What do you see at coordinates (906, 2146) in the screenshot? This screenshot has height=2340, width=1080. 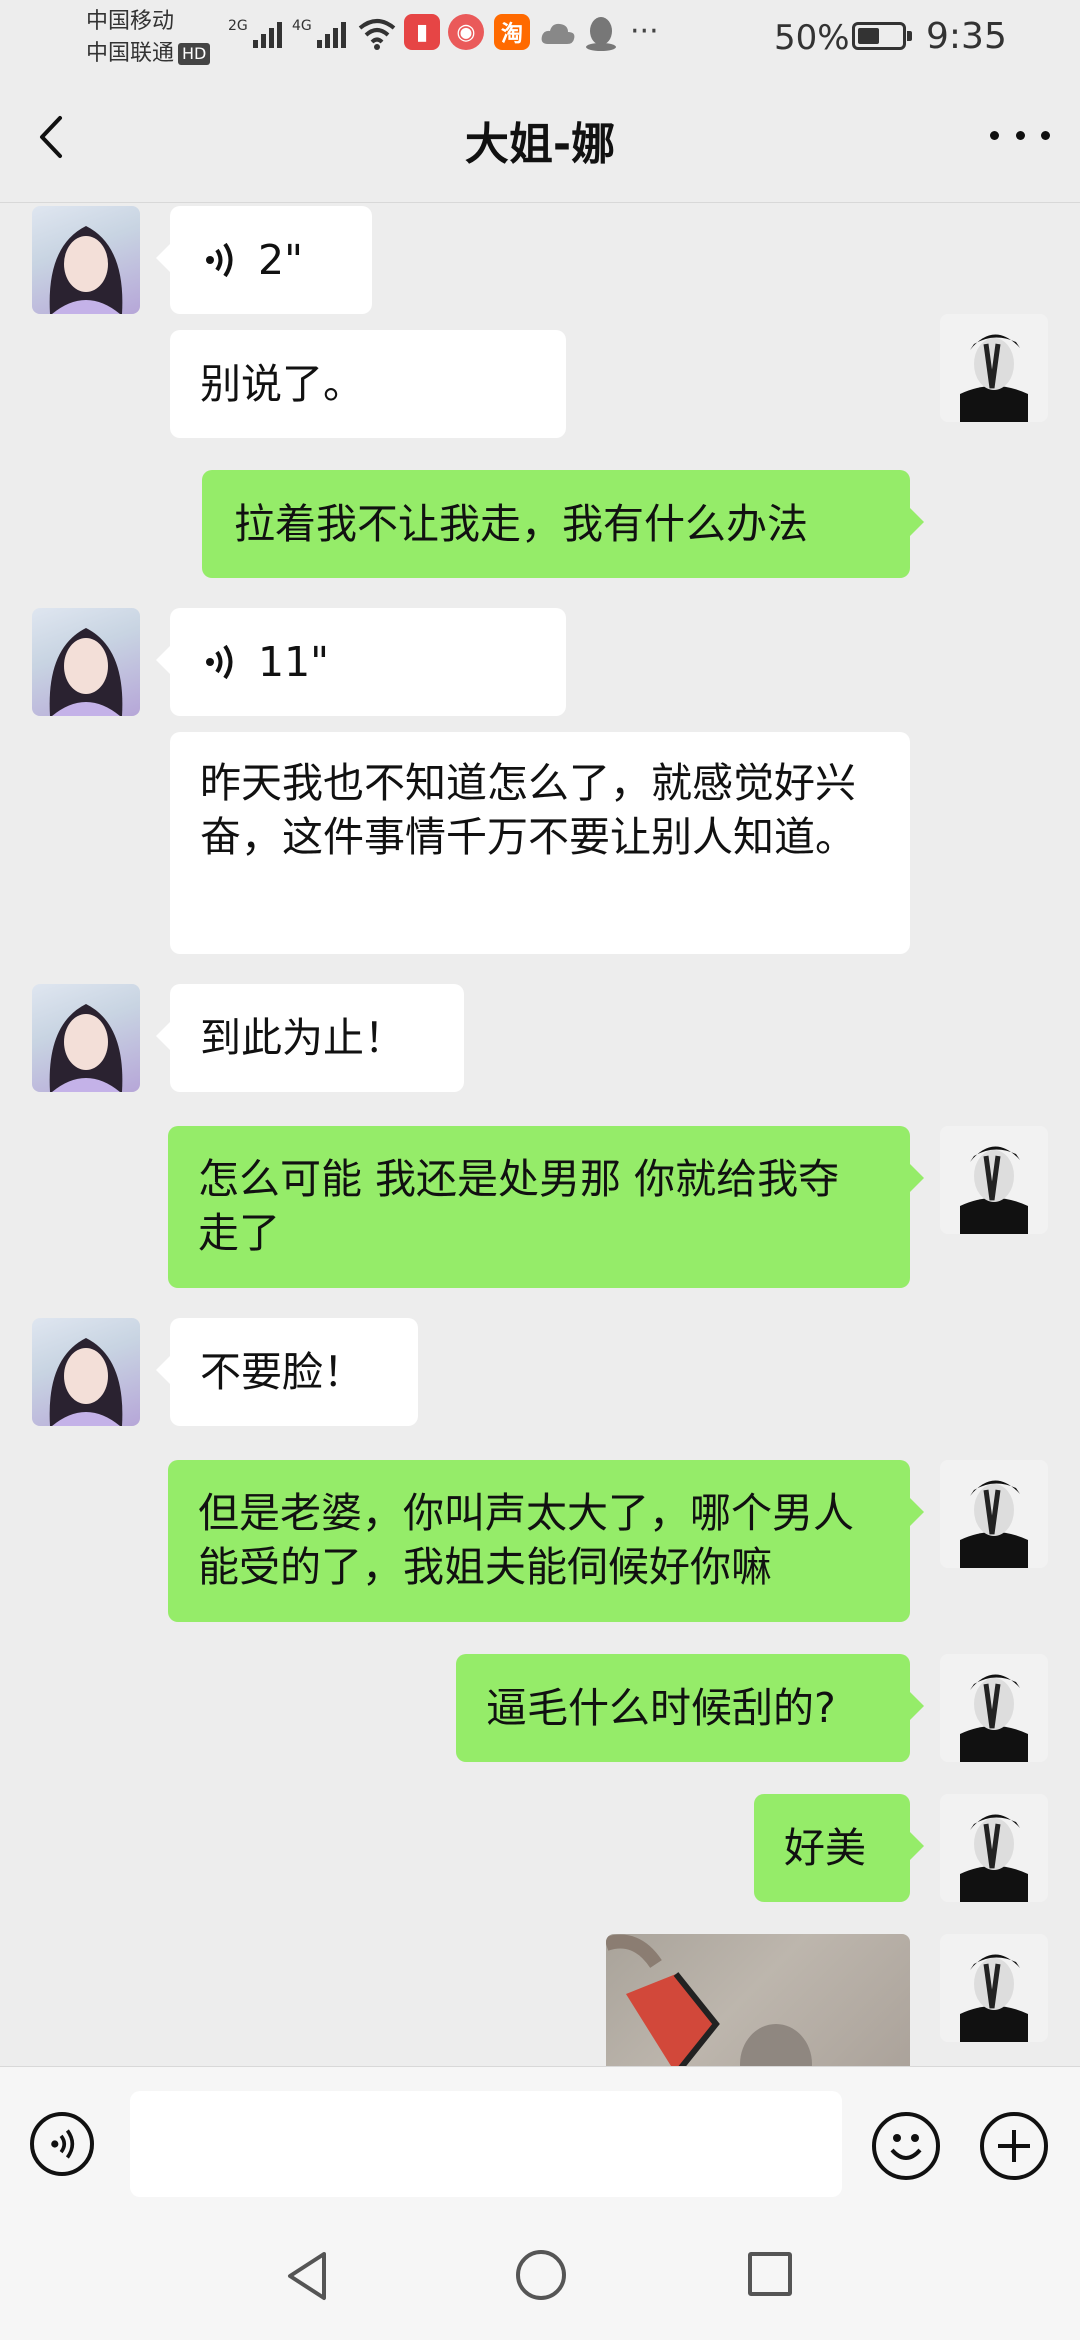 I see `emoji-icon` at bounding box center [906, 2146].